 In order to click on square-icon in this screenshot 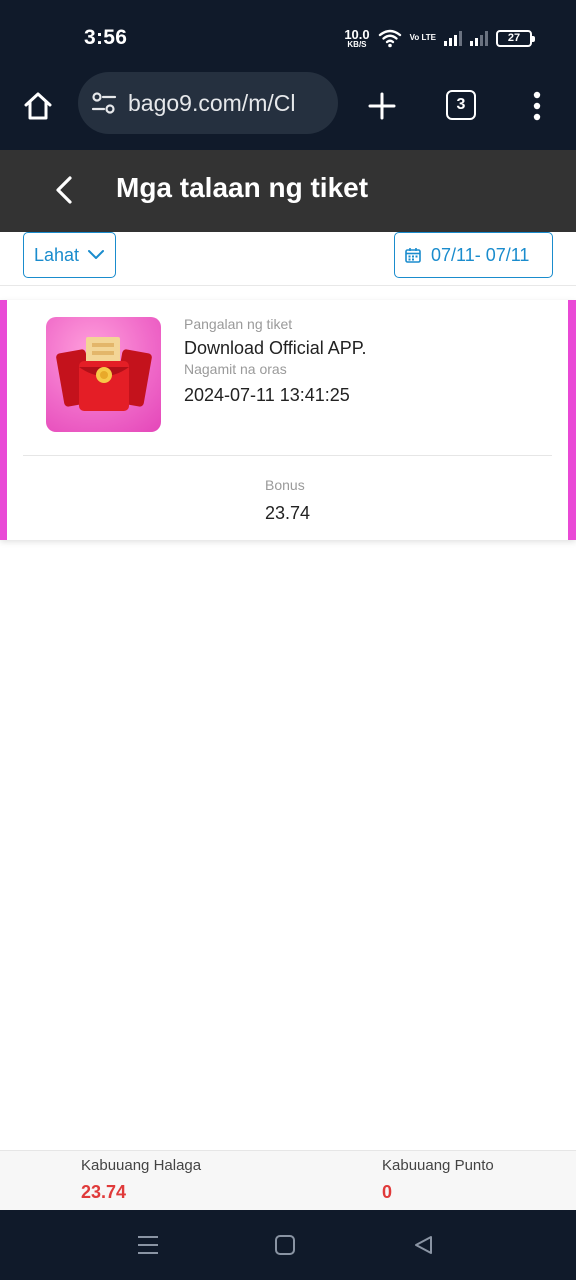, I will do `click(285, 1245)`.